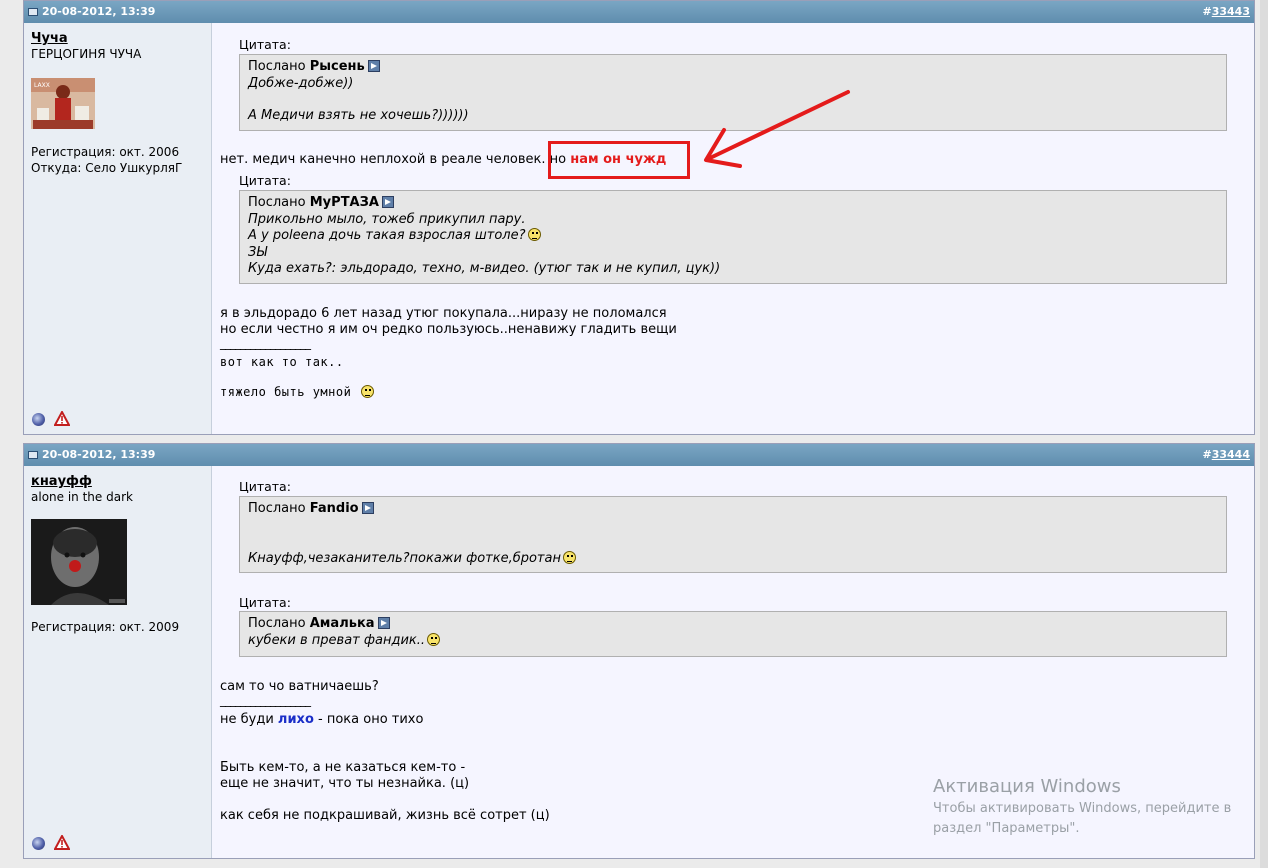 Image resolution: width=1268 pixels, height=868 pixels. Describe the element at coordinates (42, 85) in the screenshot. I see `svg-text: LAXX` at that location.